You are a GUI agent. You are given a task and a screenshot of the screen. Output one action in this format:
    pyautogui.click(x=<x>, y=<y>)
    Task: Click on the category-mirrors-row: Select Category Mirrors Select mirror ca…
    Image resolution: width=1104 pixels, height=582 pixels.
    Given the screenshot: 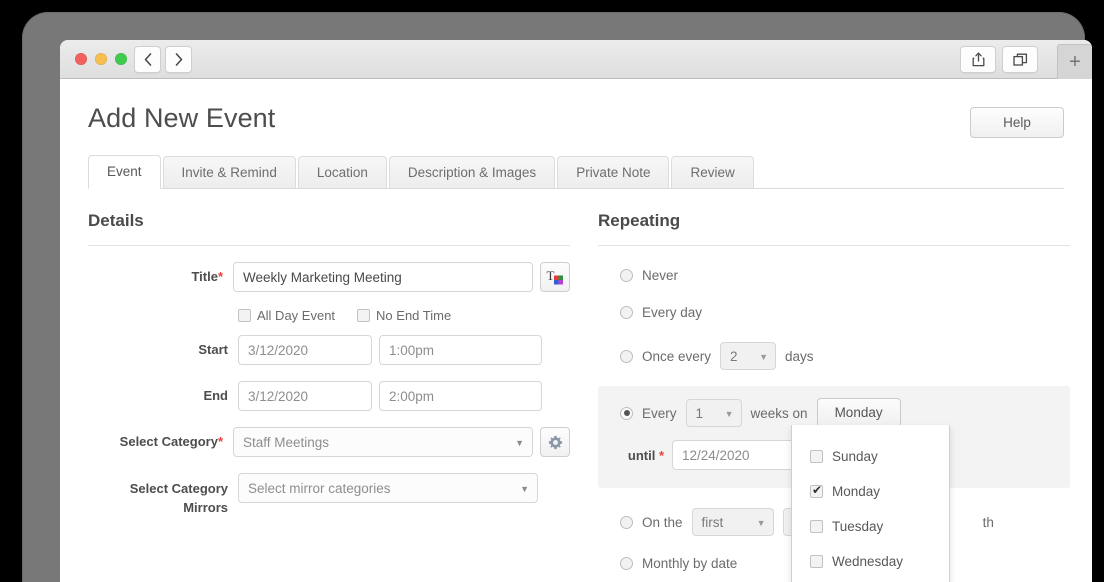 What is the action you would take?
    pyautogui.click(x=329, y=495)
    